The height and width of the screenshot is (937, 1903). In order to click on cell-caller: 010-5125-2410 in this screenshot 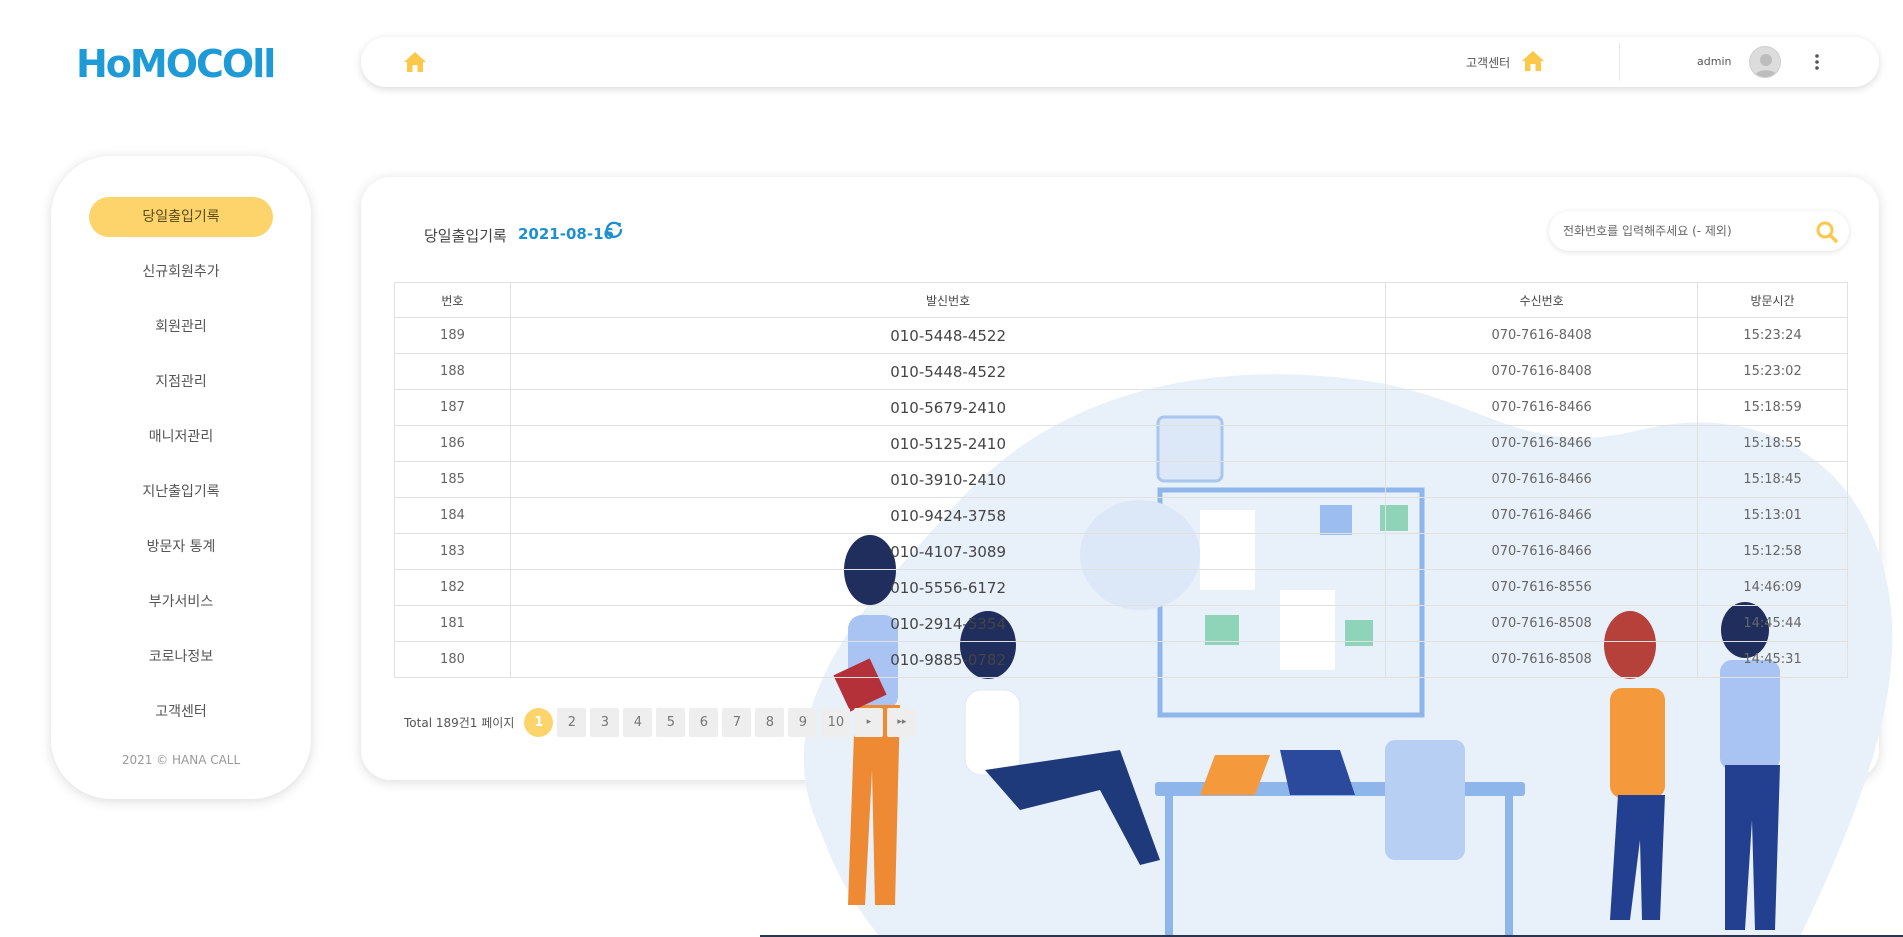, I will do `click(948, 443)`.